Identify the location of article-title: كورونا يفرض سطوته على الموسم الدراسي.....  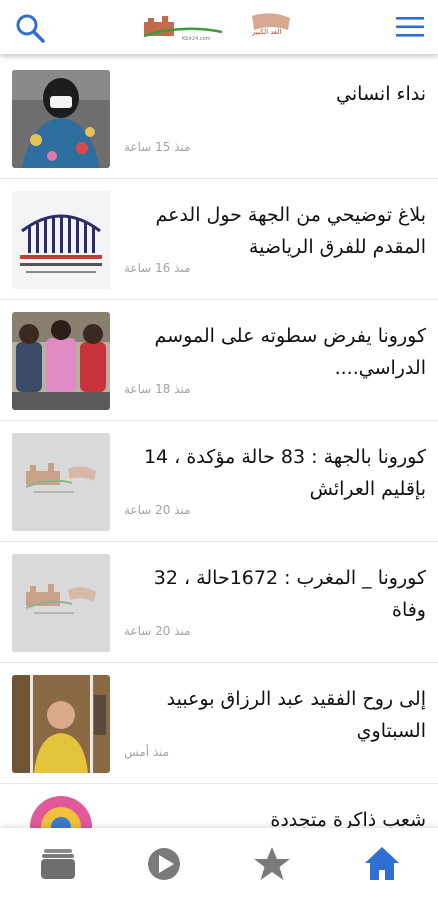
(290, 352).